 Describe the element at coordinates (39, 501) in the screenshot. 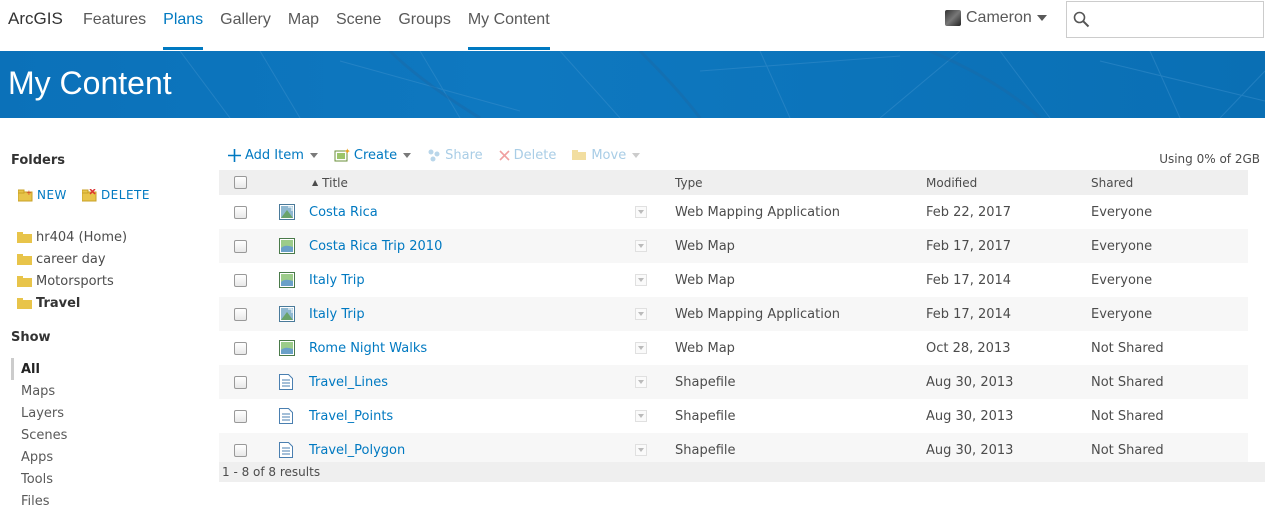

I see `show-item-files: Files` at that location.